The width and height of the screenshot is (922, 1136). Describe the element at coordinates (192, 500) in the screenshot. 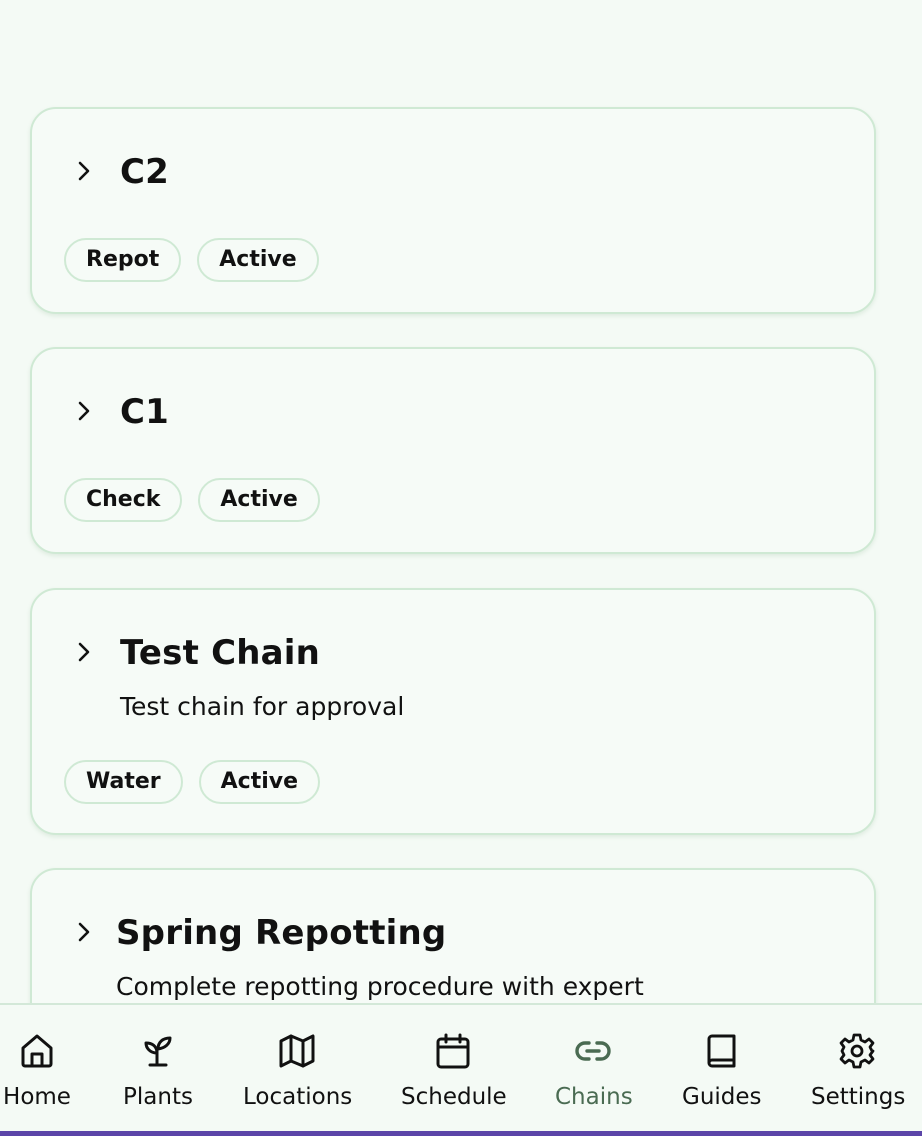

I see `tag-list: Check Active` at that location.